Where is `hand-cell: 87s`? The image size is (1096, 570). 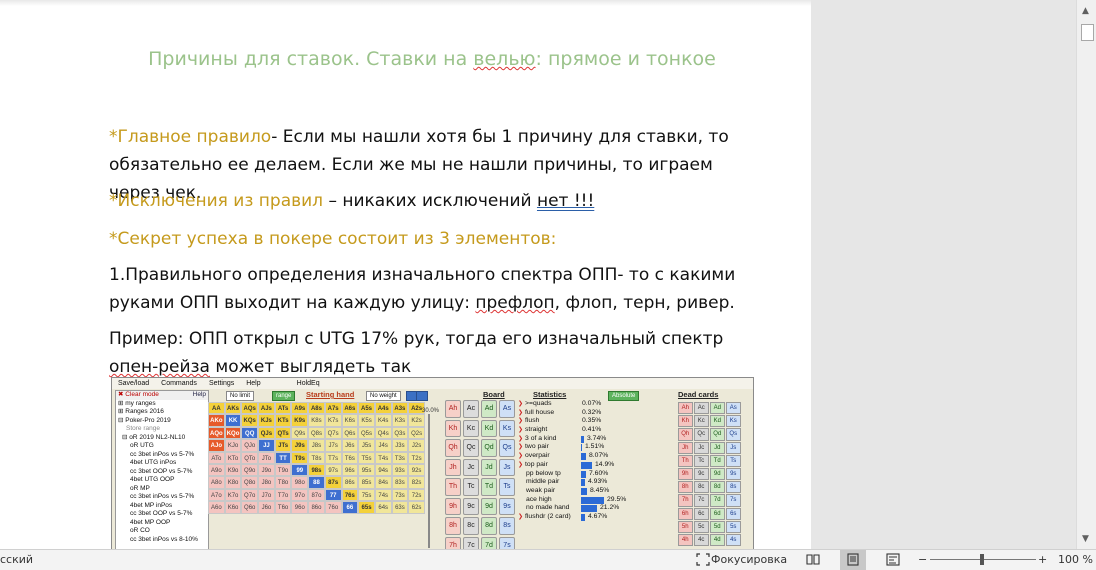 hand-cell: 87s is located at coordinates (333, 482).